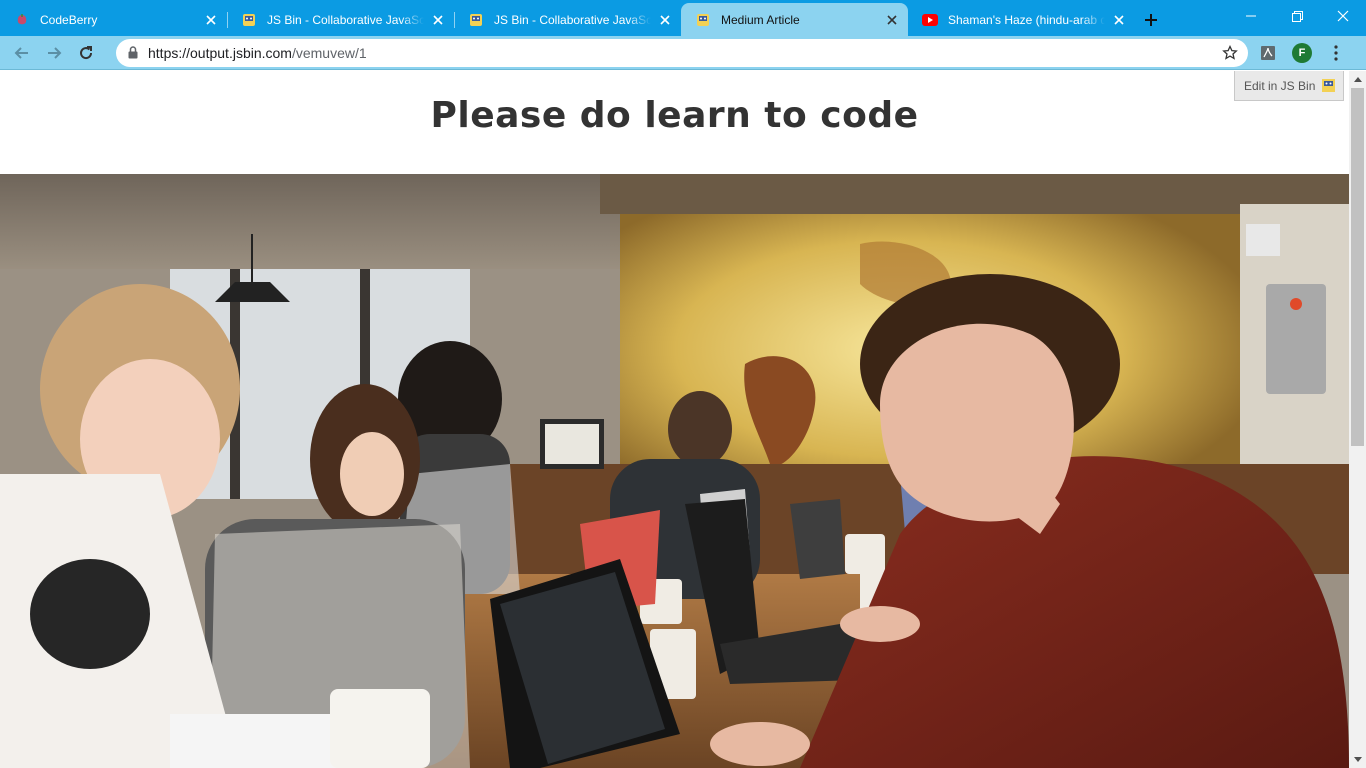  Describe the element at coordinates (930, 20) in the screenshot. I see `youtube-icon` at that location.